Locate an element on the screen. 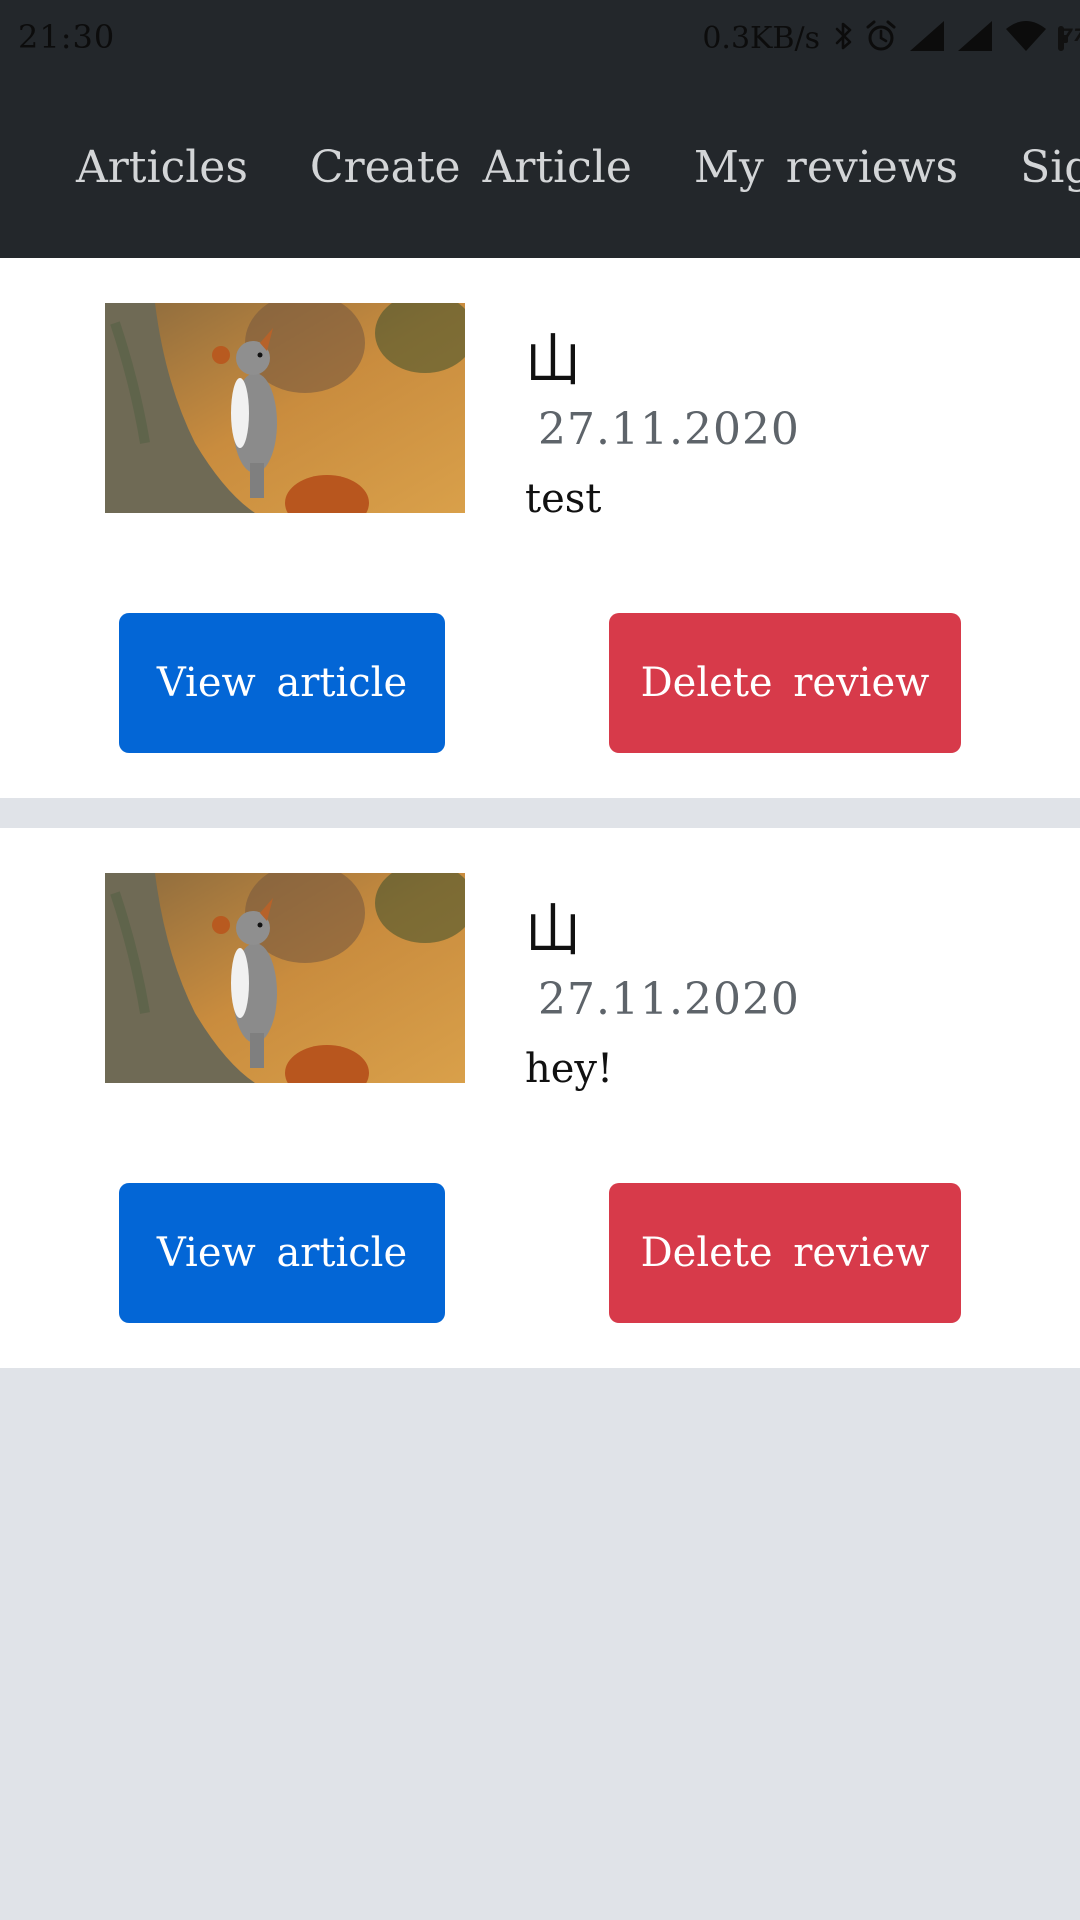 This screenshot has height=1920, width=1080. status-bar: 21:30 0.3KB/s is located at coordinates (540, 38).